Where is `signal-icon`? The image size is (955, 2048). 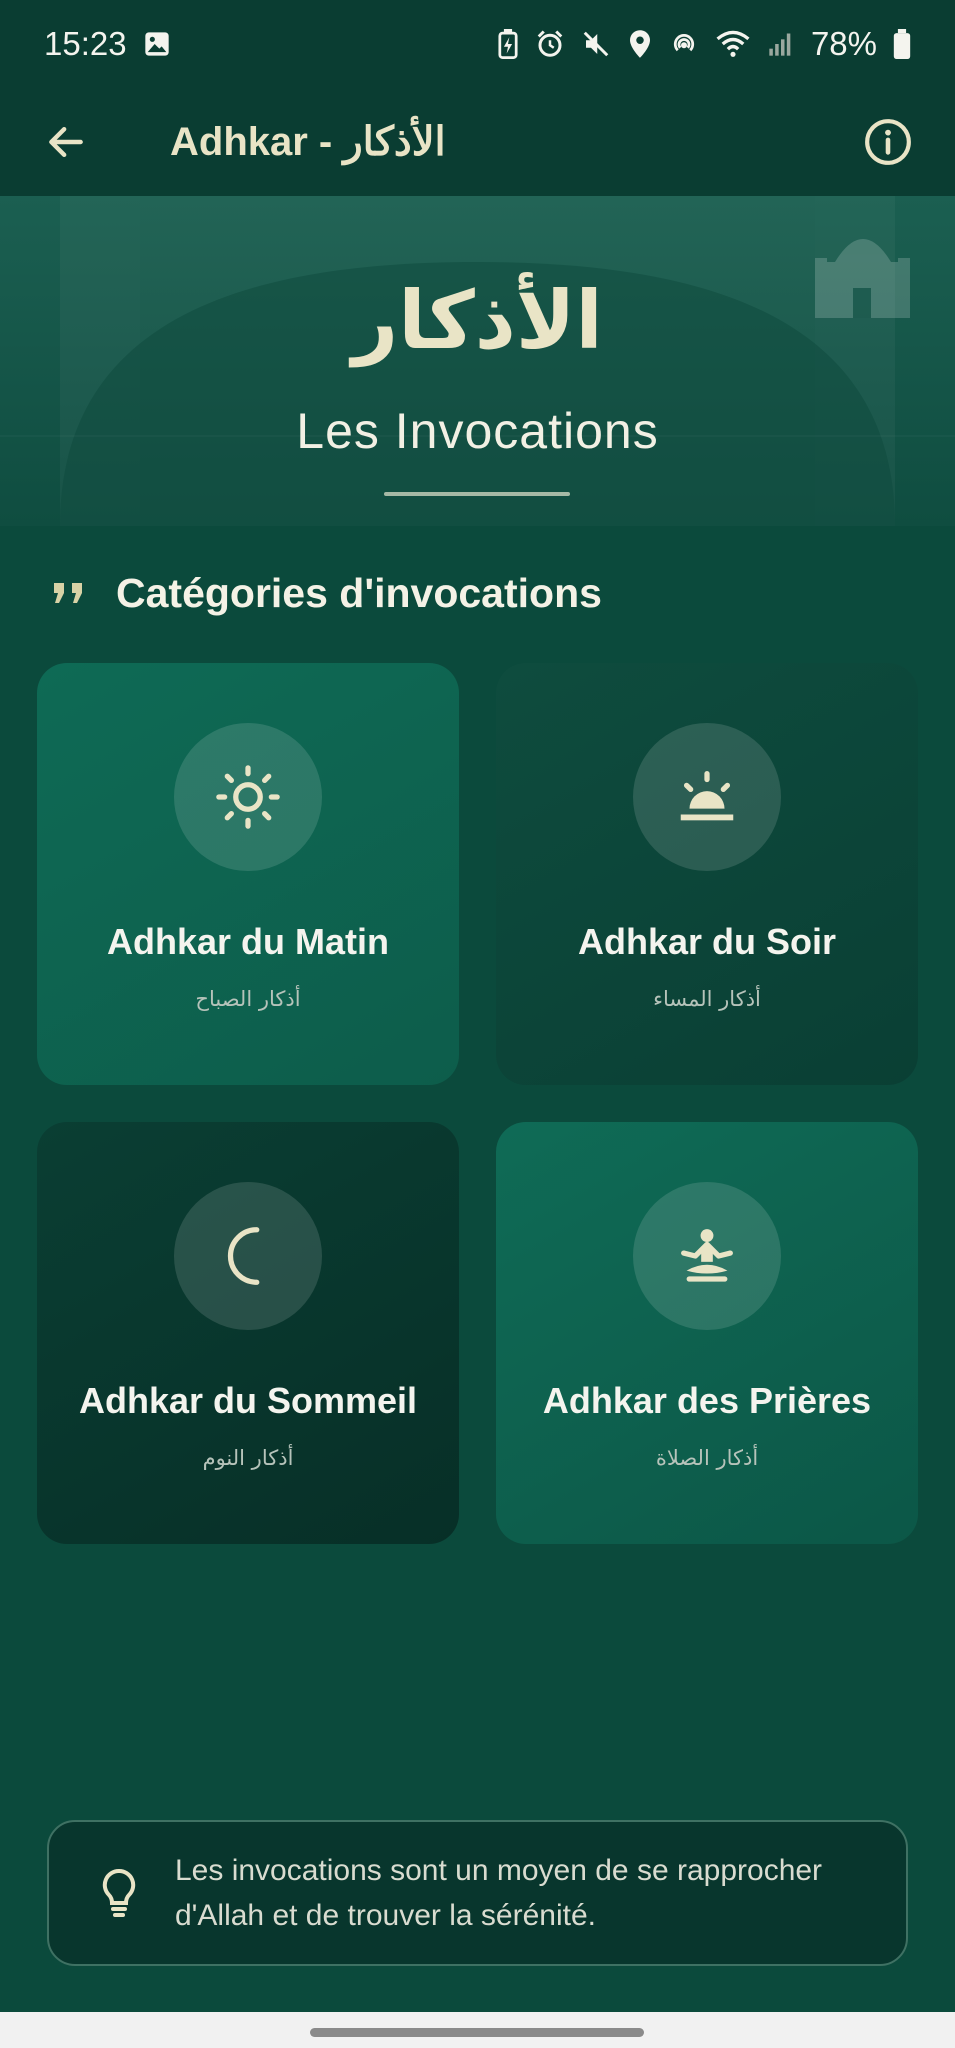
signal-icon is located at coordinates (781, 44).